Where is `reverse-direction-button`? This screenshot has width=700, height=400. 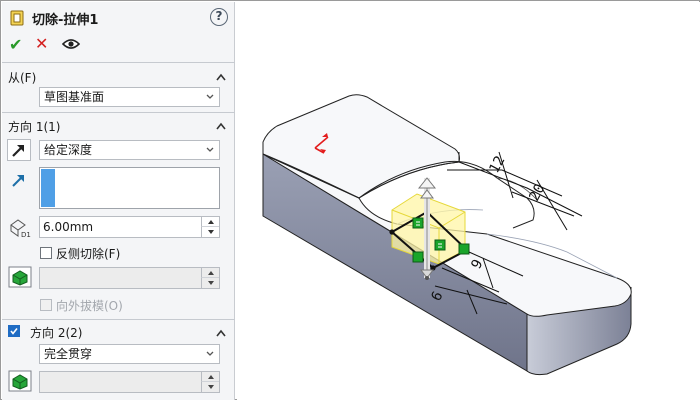
reverse-direction-button is located at coordinates (19, 150).